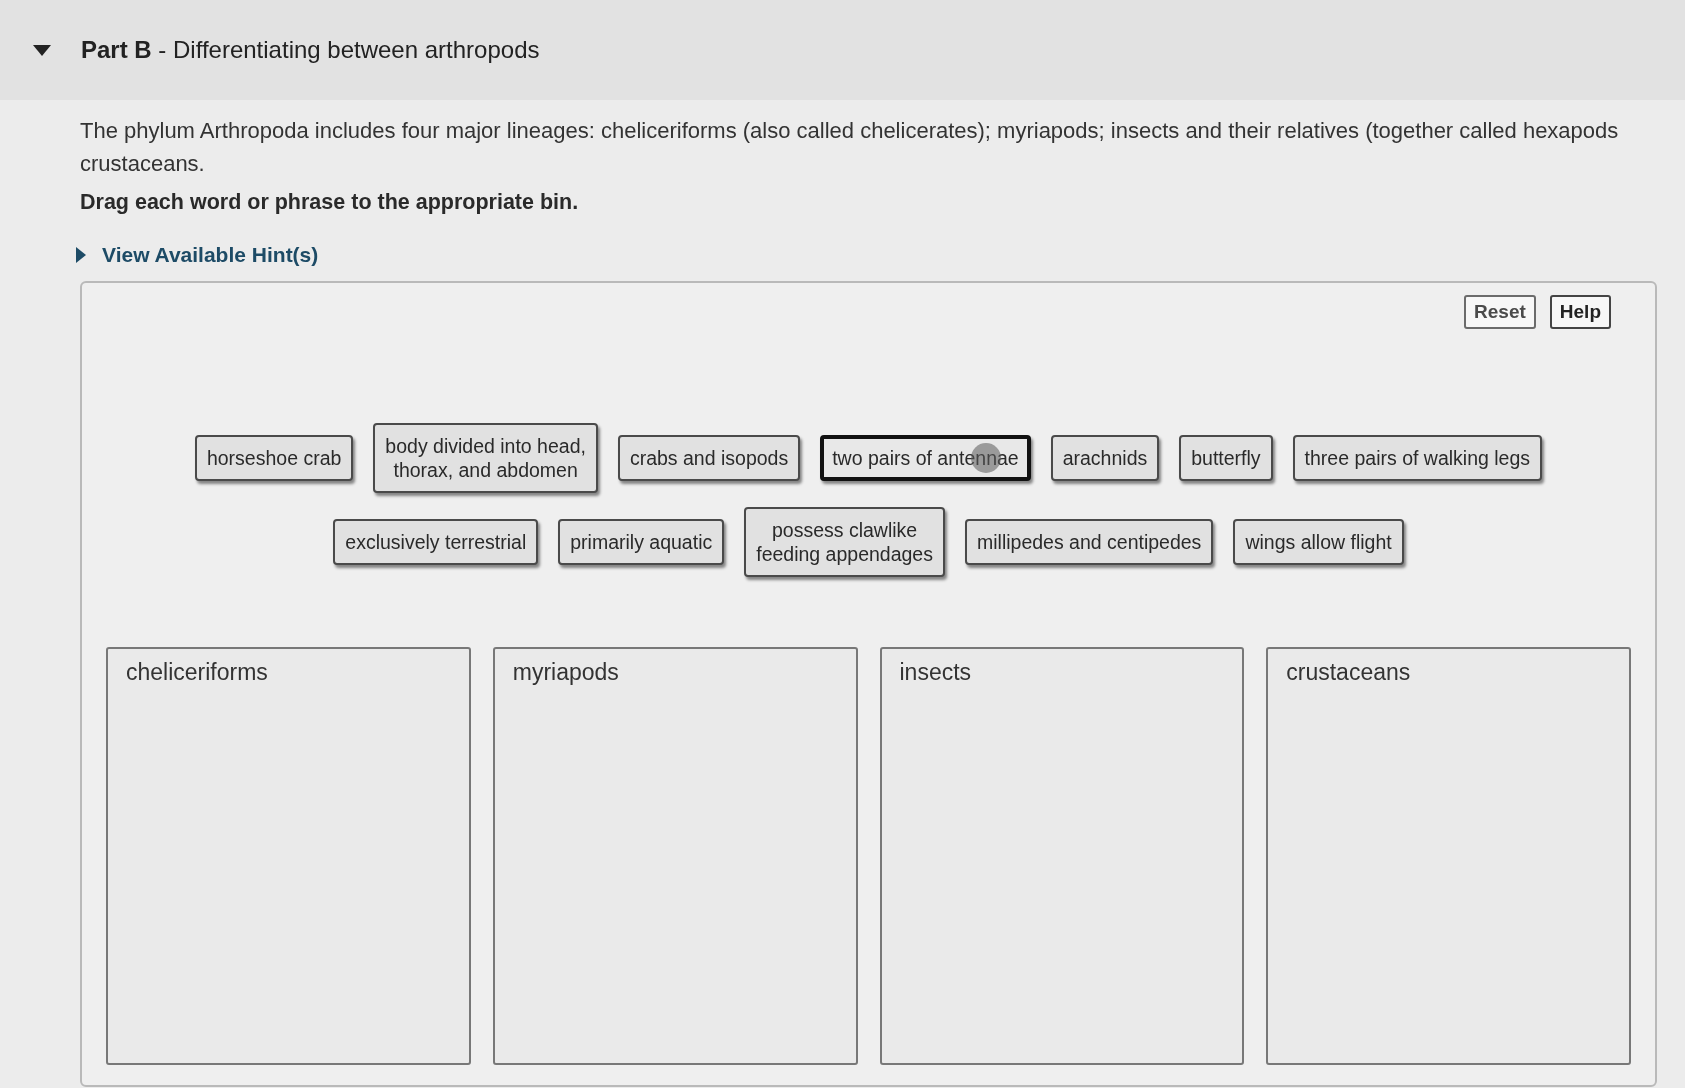  What do you see at coordinates (1089, 542) in the screenshot?
I see `drag-tile: millipedes and centipedes` at bounding box center [1089, 542].